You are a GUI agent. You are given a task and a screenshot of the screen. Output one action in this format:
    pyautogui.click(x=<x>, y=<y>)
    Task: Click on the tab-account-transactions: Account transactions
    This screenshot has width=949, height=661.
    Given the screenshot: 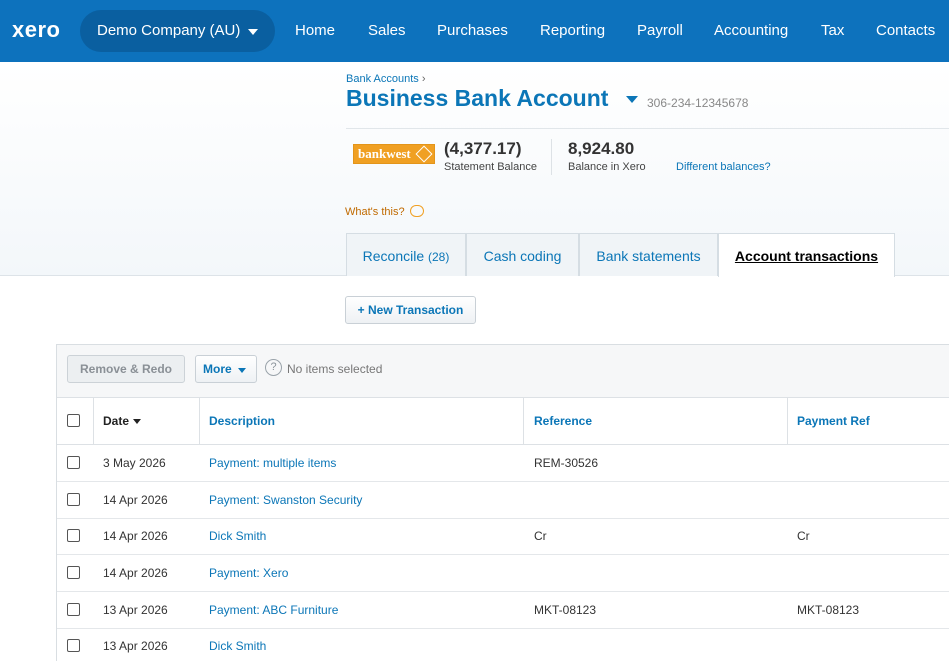 What is the action you would take?
    pyautogui.click(x=806, y=255)
    